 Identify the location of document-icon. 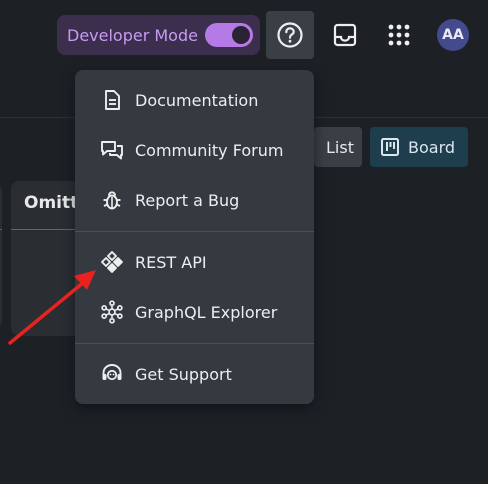
(112, 100).